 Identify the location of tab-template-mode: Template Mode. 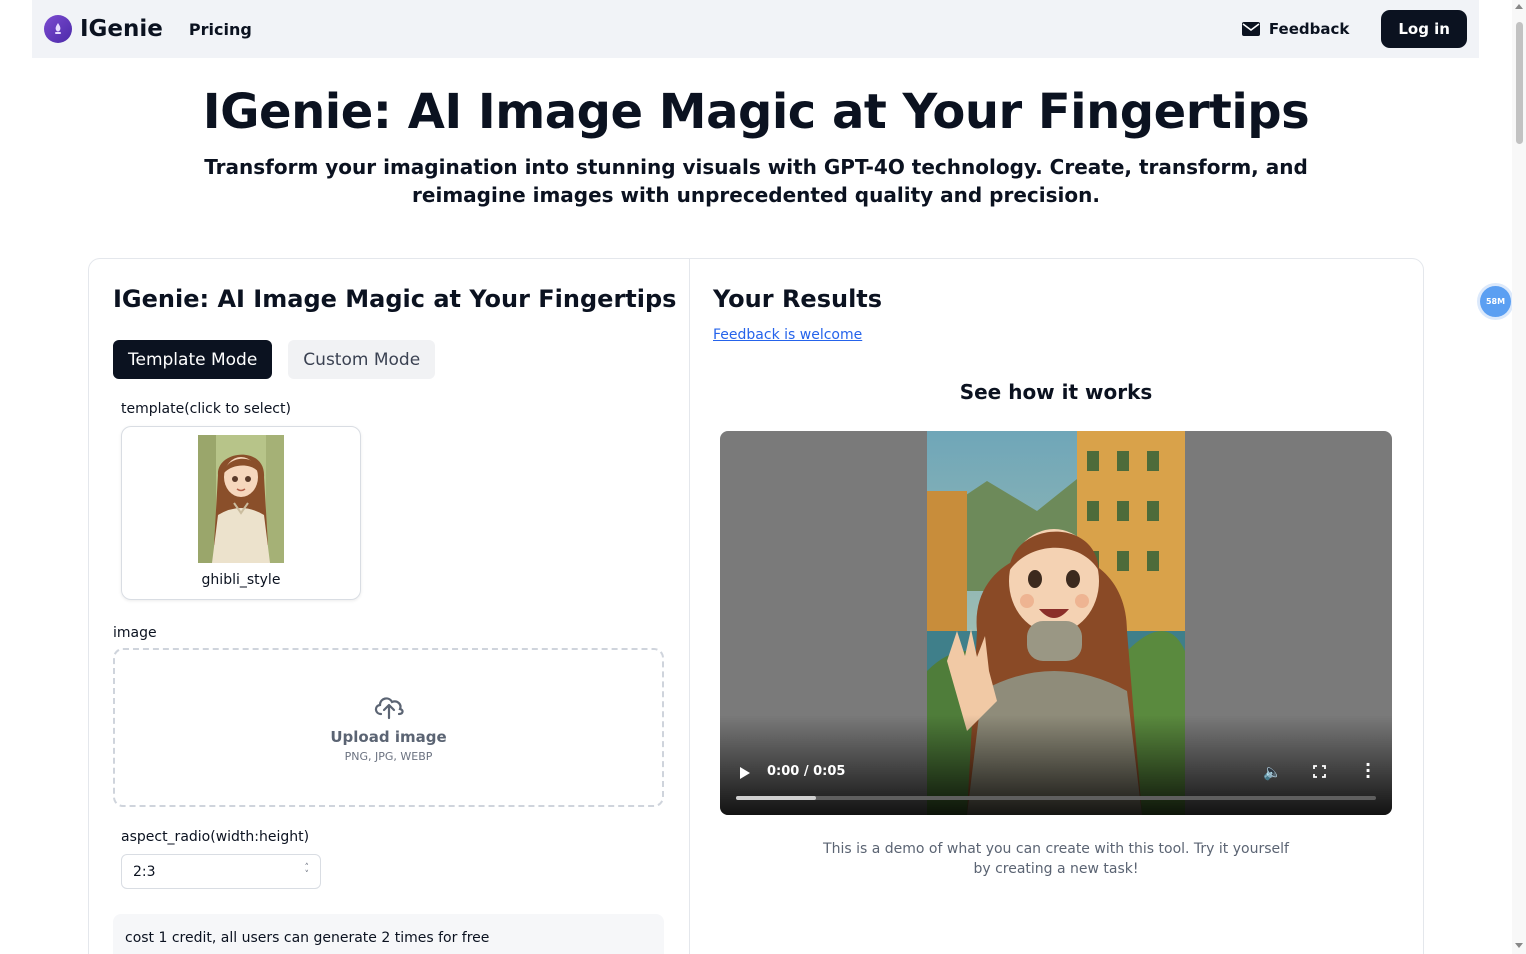
(193, 359).